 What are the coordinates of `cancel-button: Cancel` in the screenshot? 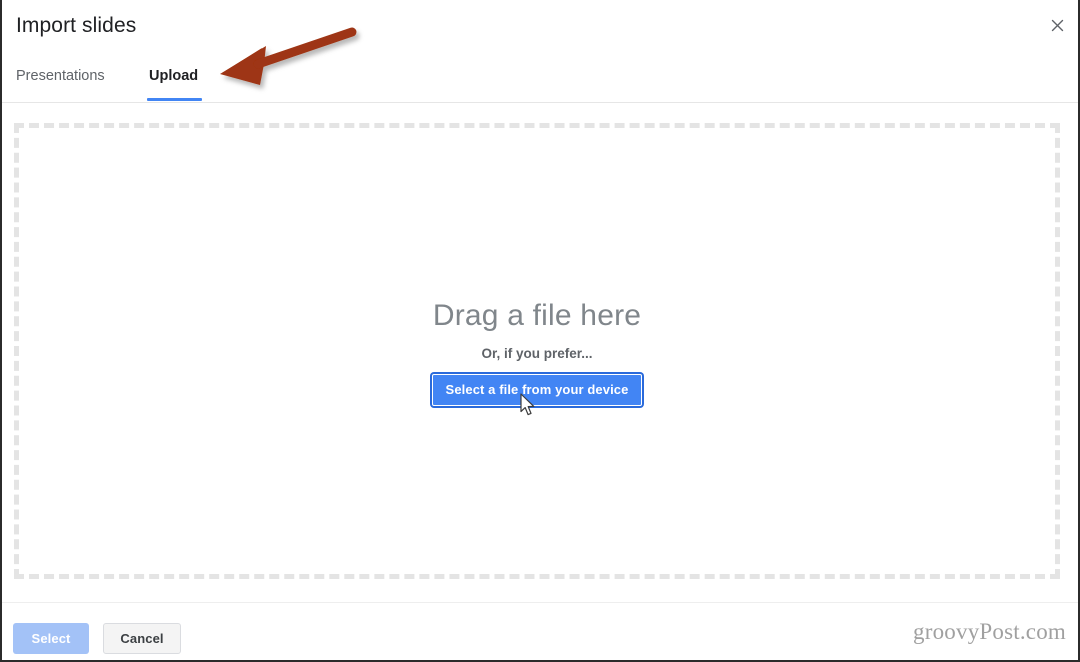 It's located at (142, 638).